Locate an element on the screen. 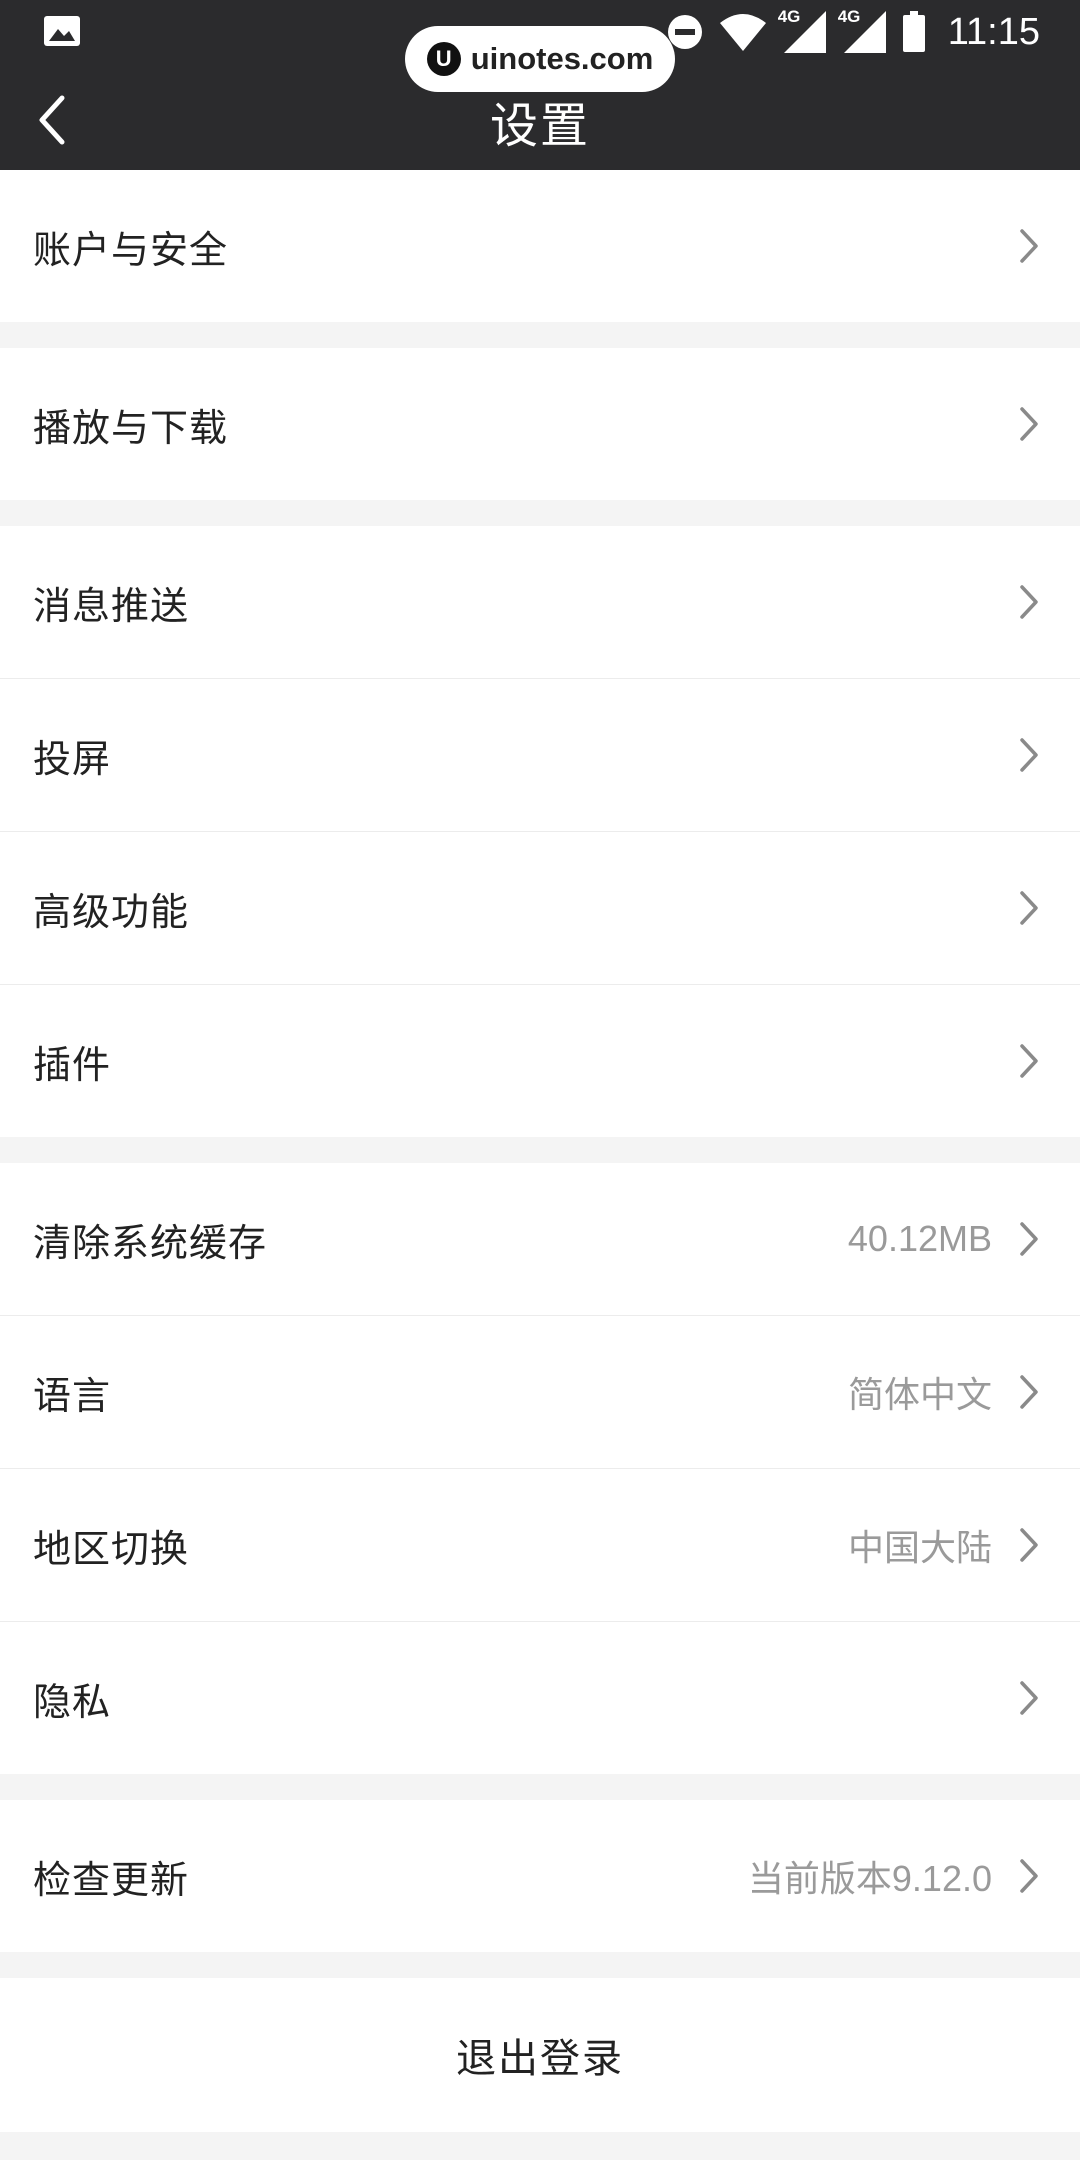  setting-value: 40.12MB is located at coordinates (919, 1238).